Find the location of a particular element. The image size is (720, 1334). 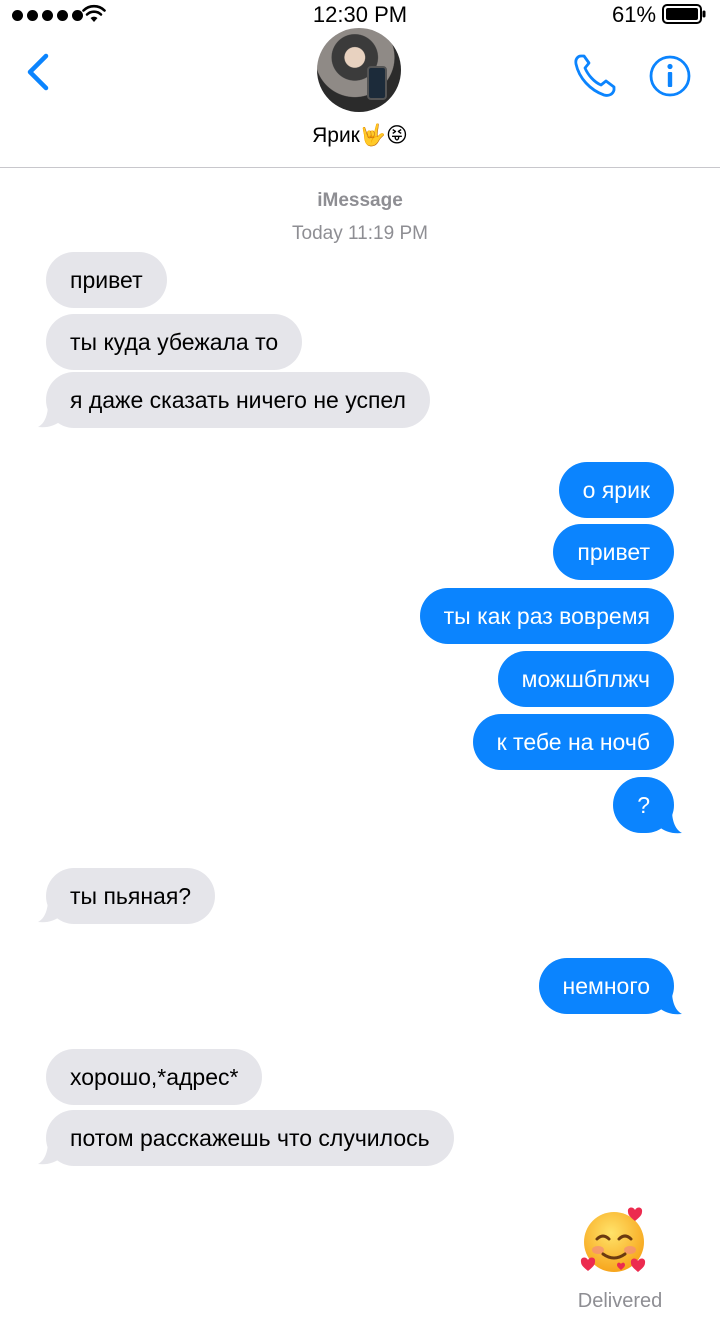

message-bubble-outgoing: можшбплжч is located at coordinates (585, 679).